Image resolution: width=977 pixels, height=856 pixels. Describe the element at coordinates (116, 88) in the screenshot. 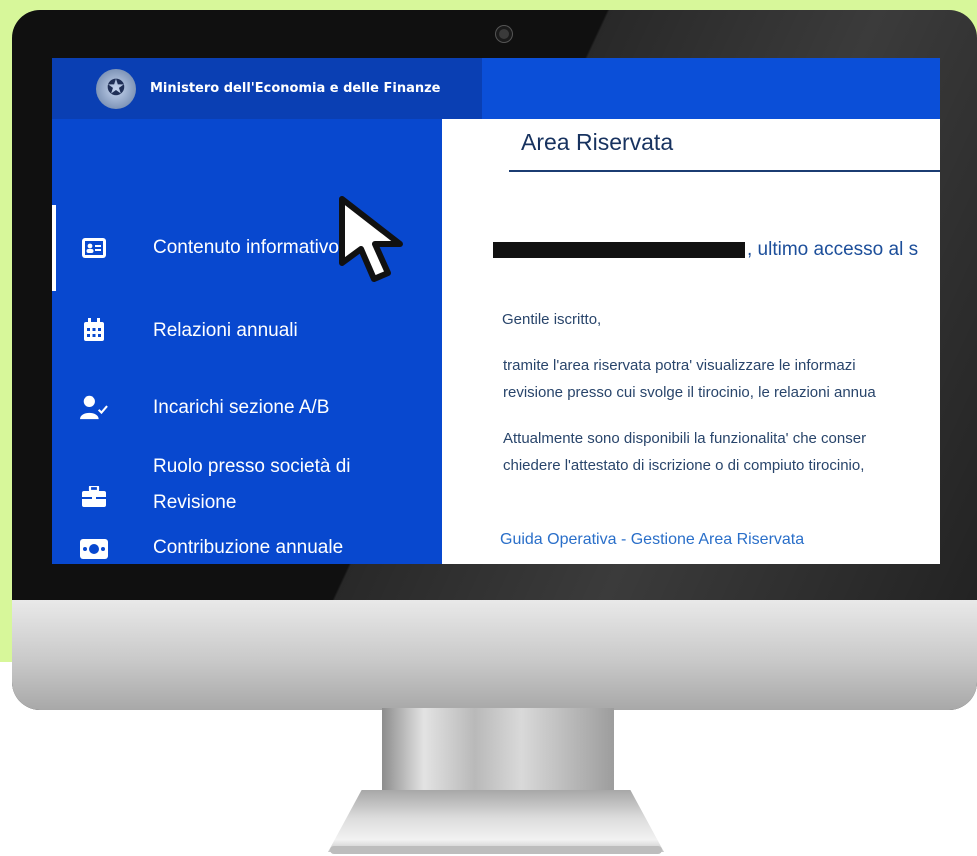

I see `republic-emblem-icon: ✪` at that location.